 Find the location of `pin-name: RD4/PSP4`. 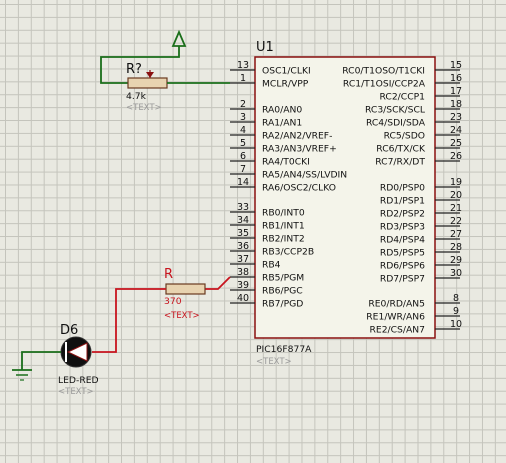

pin-name: RD4/PSP4 is located at coordinates (402, 240).